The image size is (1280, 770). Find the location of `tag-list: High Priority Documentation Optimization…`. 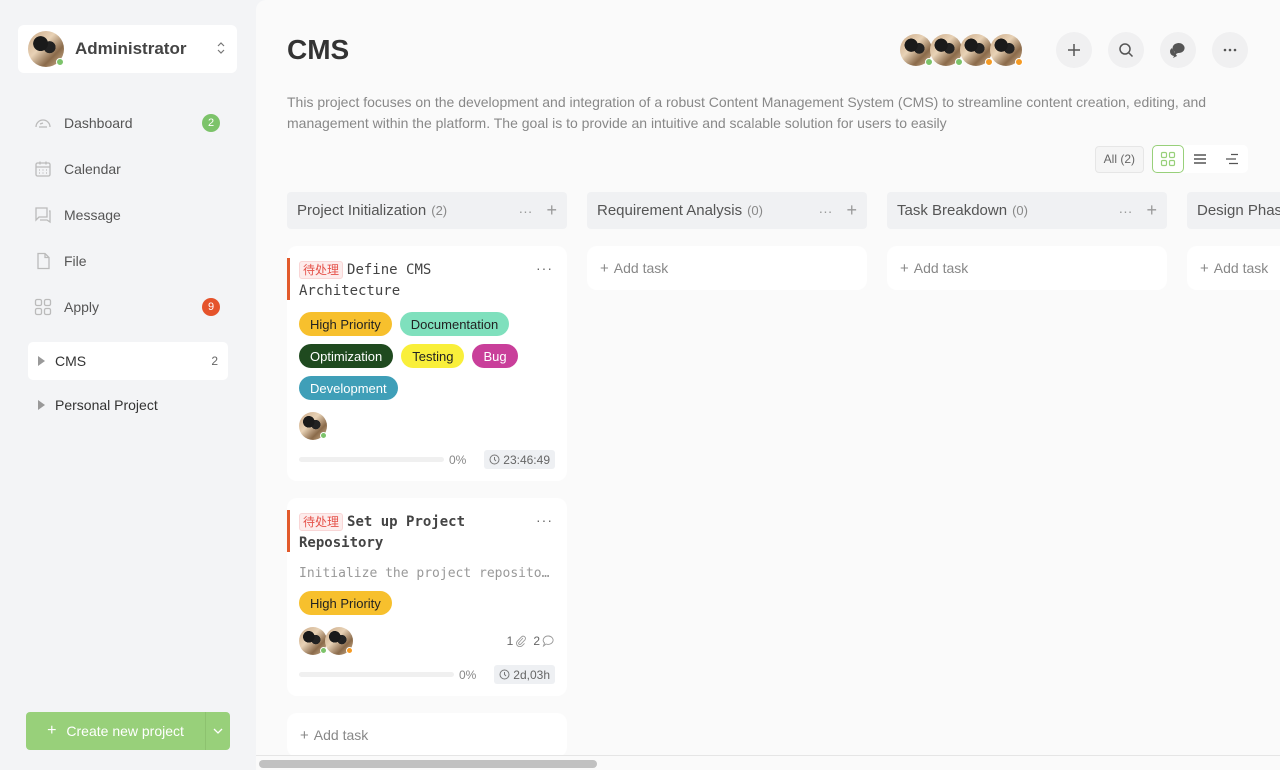

tag-list: High Priority Documentation Optimization… is located at coordinates (427, 360).